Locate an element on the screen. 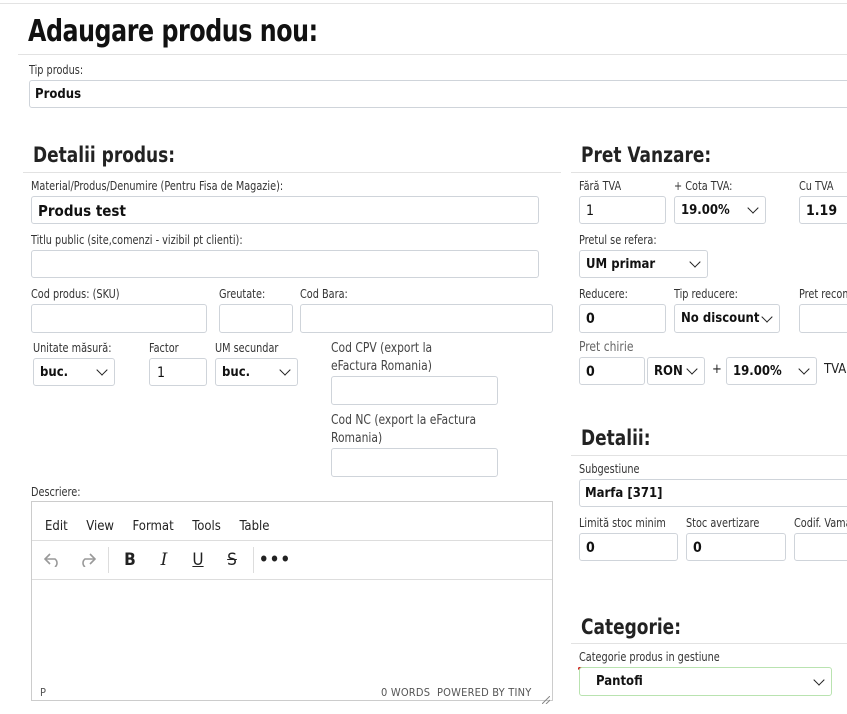  pret-refera-value: UM primar is located at coordinates (621, 264).